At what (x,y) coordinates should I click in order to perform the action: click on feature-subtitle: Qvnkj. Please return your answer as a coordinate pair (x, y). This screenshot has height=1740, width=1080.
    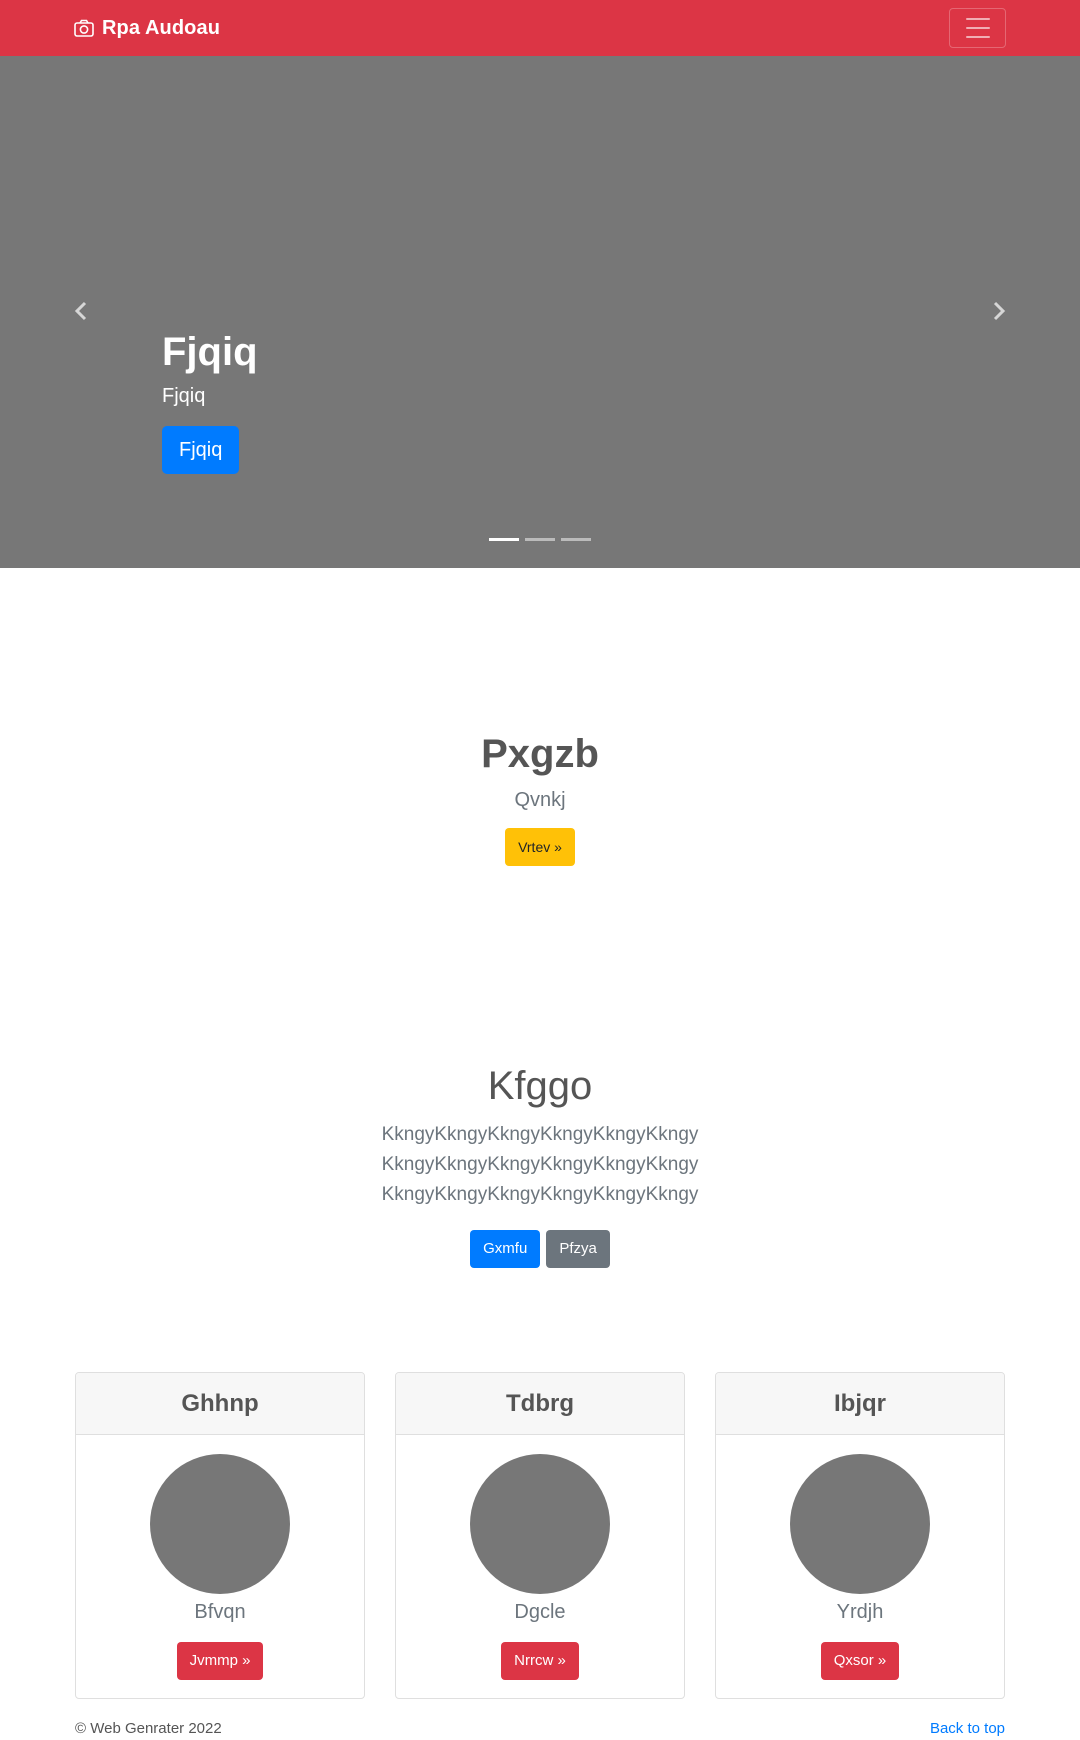
    Looking at the image, I should click on (540, 800).